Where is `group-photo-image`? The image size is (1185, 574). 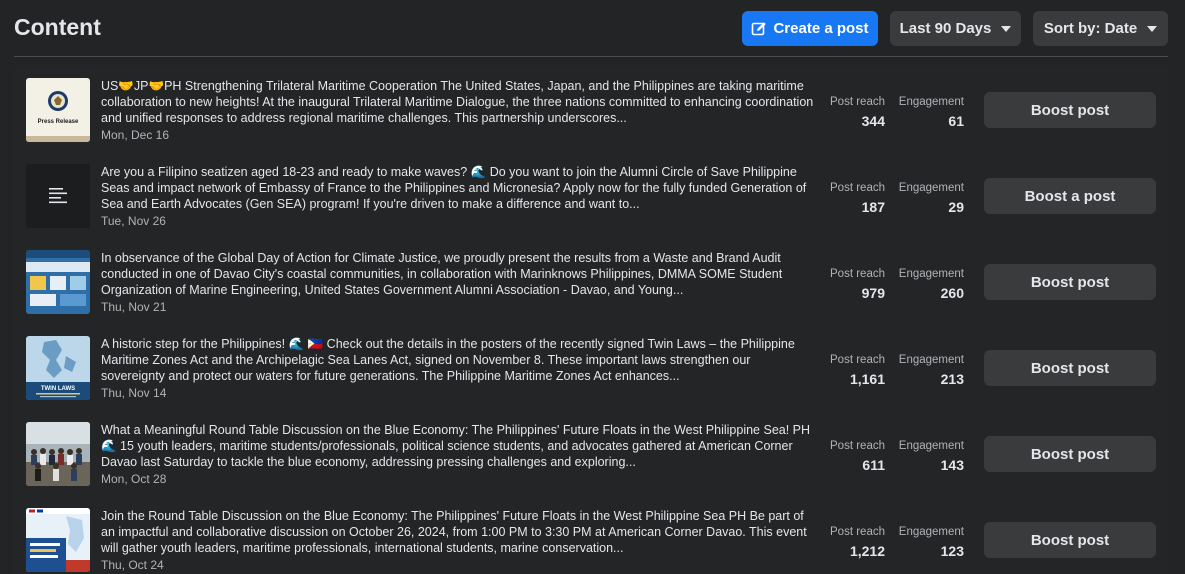 group-photo-image is located at coordinates (58, 454).